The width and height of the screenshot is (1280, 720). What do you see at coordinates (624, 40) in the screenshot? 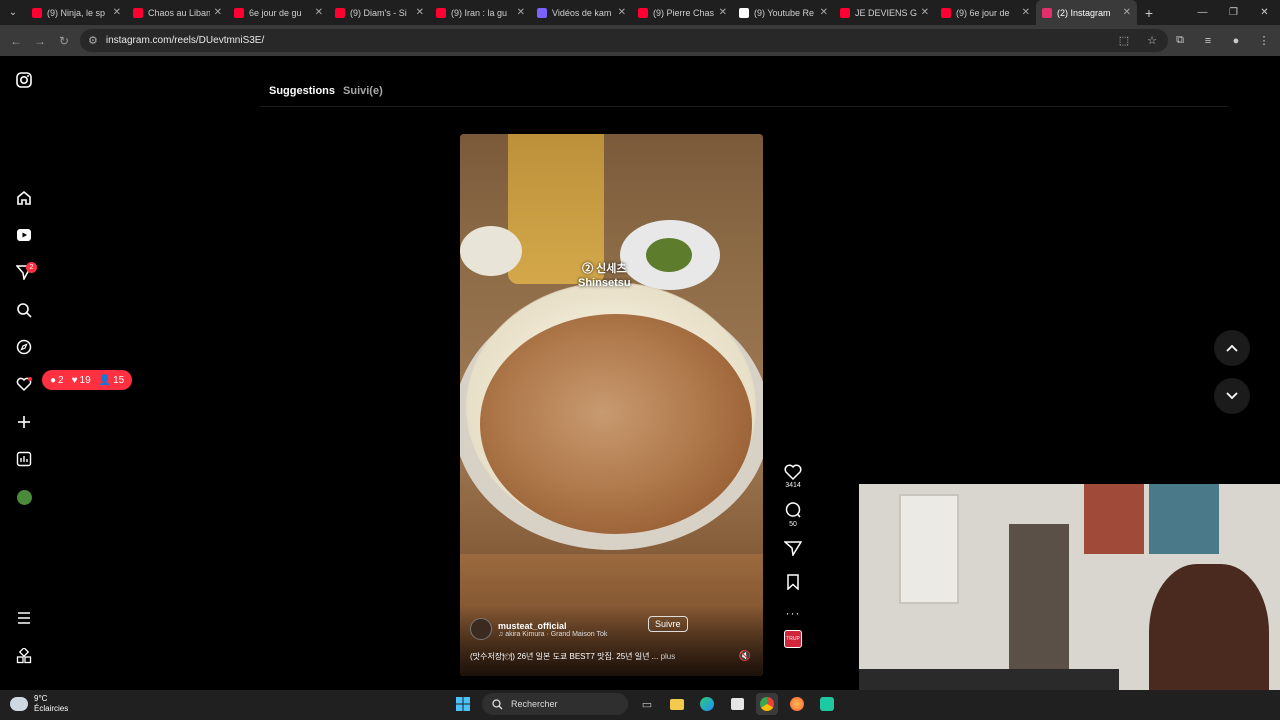
I see `address-bar: ⚙ instagram.com/reels/DUevtmniS3E/` at bounding box center [624, 40].